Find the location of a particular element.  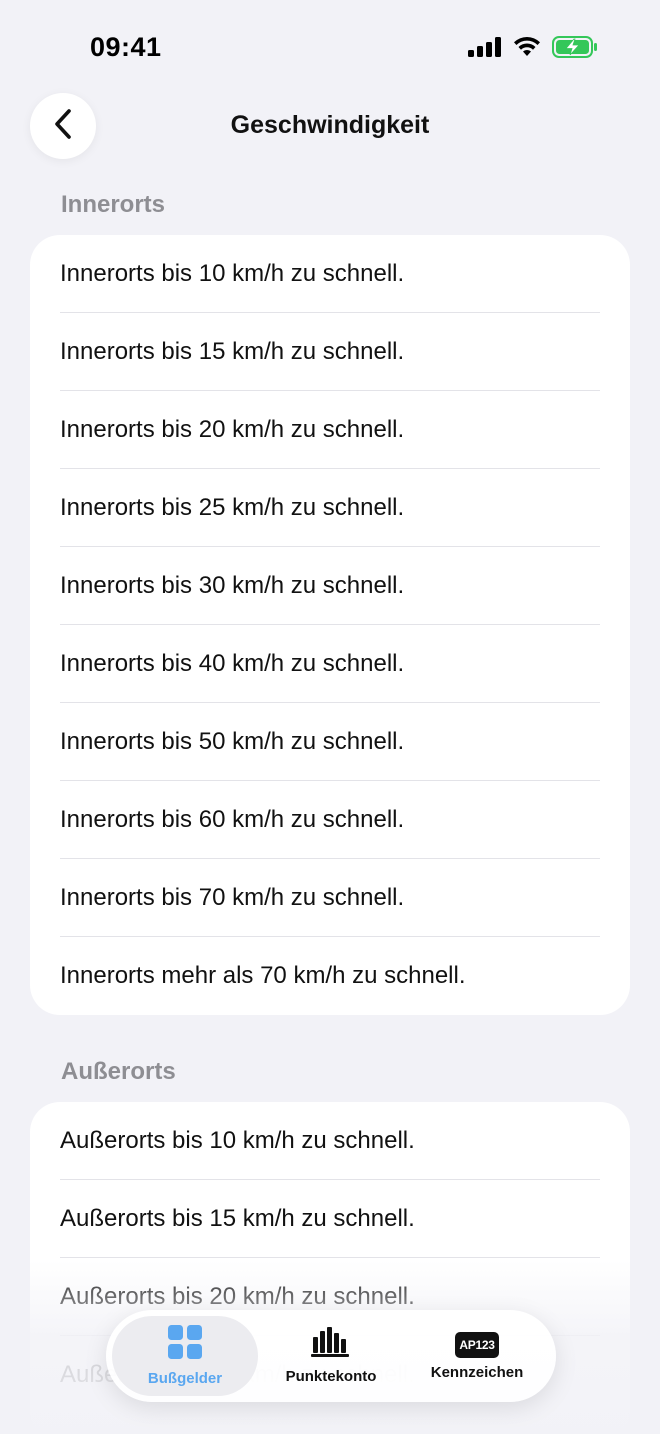

bar-chart-icon is located at coordinates (331, 1344).